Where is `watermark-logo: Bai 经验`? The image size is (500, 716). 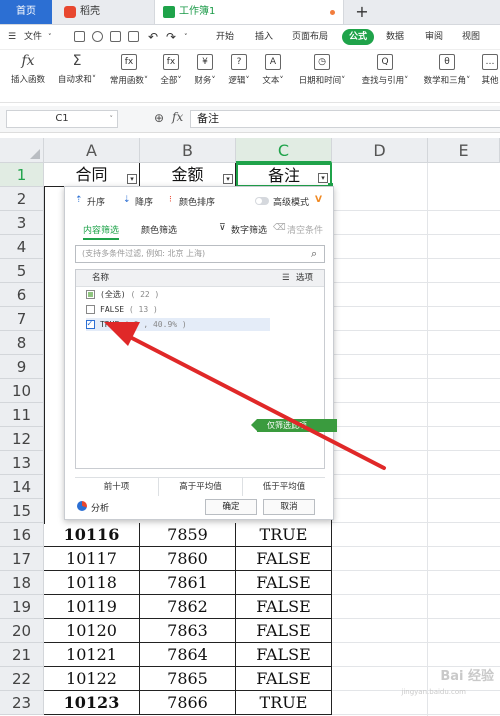
watermark-logo: Bai 经验 is located at coordinates (467, 676).